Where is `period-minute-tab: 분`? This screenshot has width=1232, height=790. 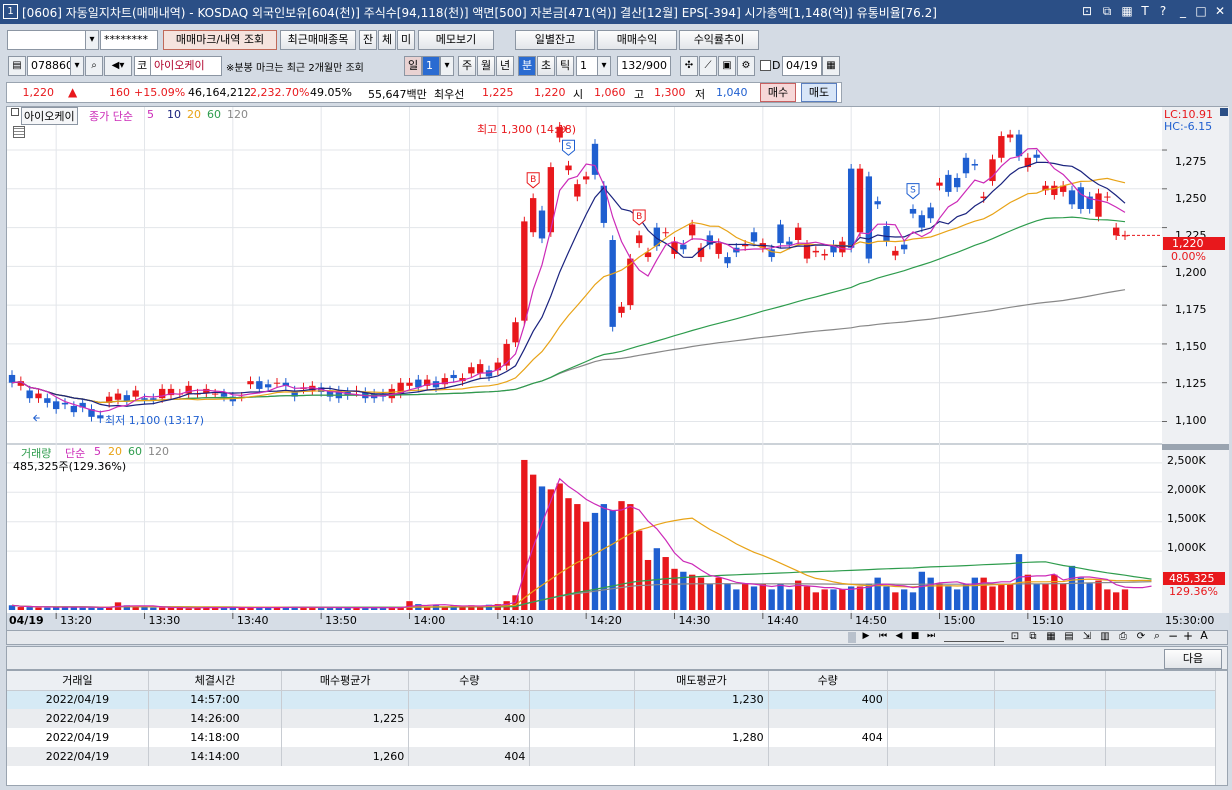 period-minute-tab: 분 is located at coordinates (527, 66).